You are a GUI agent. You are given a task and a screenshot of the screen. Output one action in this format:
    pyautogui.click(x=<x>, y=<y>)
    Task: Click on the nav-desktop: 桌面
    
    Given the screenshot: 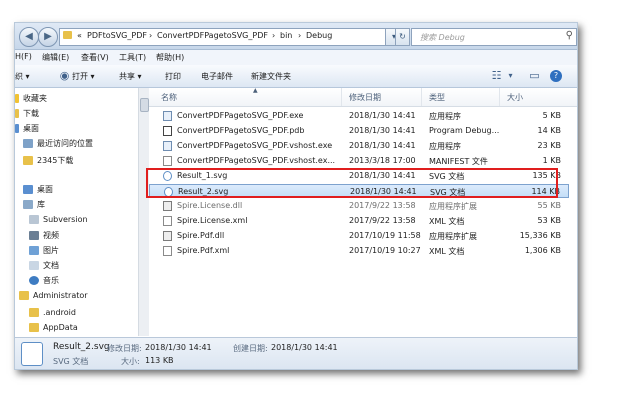 What is the action you would take?
    pyautogui.click(x=27, y=129)
    